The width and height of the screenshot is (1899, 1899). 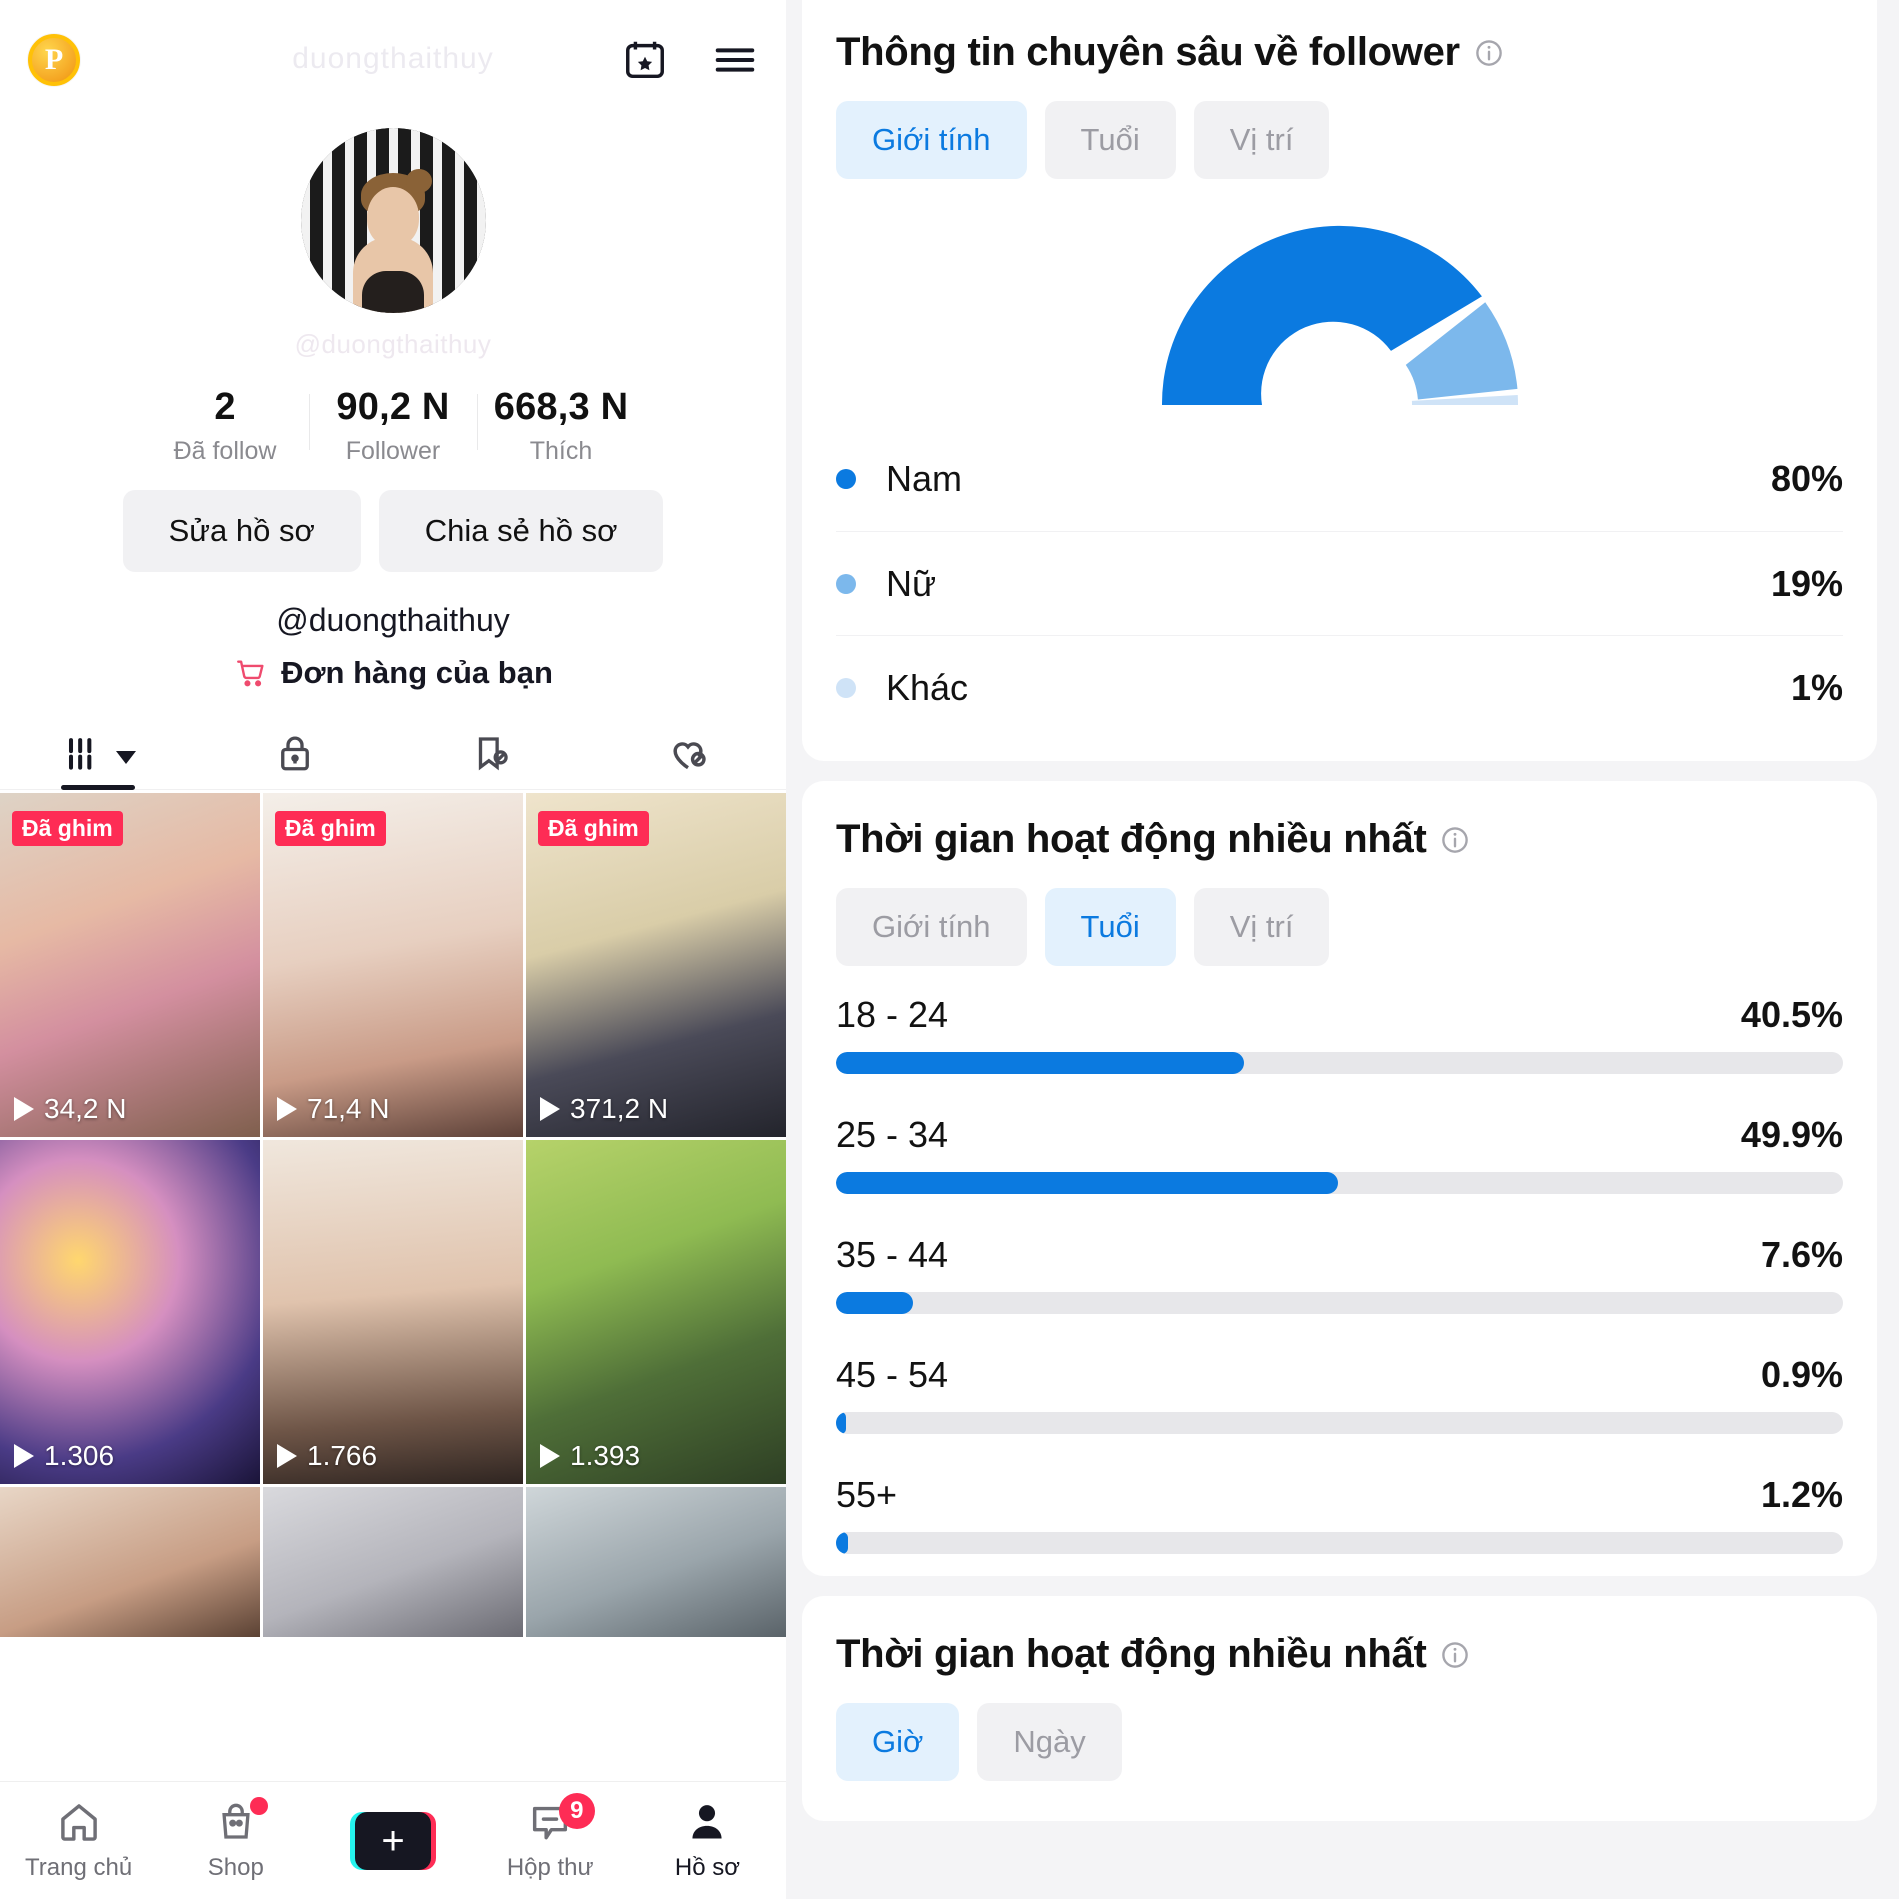 I want to click on nav-create: +, so click(x=392, y=1840).